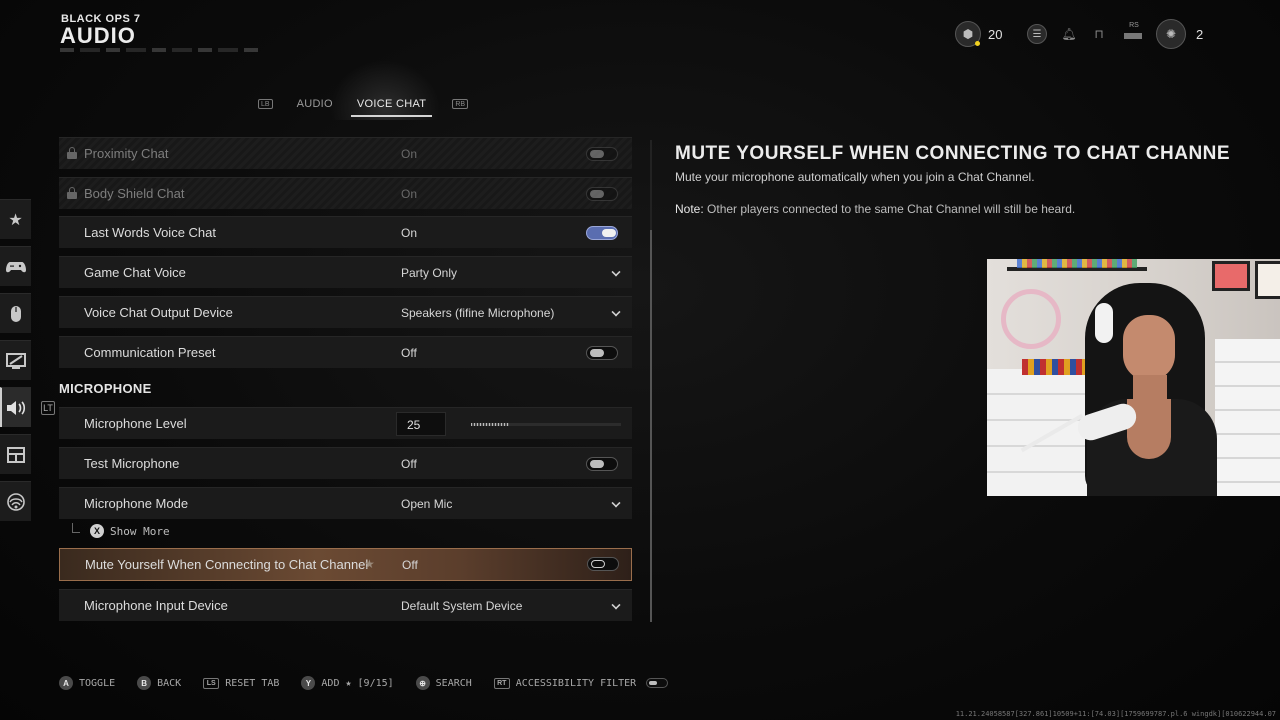 This screenshot has height=720, width=1280. I want to click on favorite-star-icon: ★, so click(369, 564).